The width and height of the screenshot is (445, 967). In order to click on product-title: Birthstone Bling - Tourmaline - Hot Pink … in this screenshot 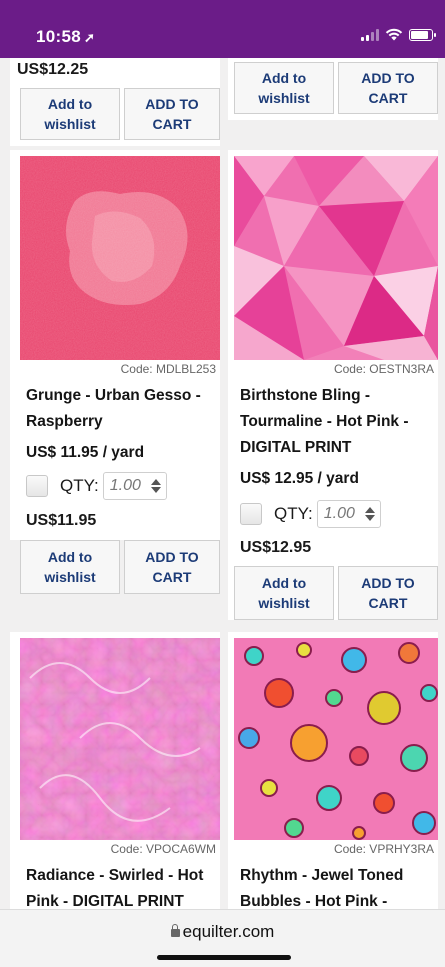, I will do `click(338, 422)`.